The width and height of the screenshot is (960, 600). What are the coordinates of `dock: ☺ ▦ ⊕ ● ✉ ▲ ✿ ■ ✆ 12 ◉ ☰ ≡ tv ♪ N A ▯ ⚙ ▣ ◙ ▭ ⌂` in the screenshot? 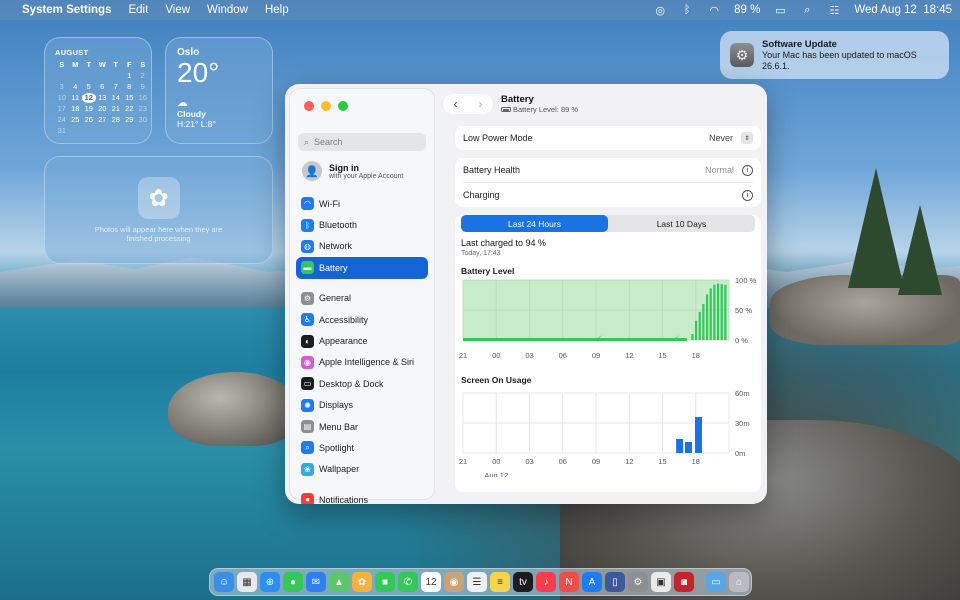 It's located at (480, 582).